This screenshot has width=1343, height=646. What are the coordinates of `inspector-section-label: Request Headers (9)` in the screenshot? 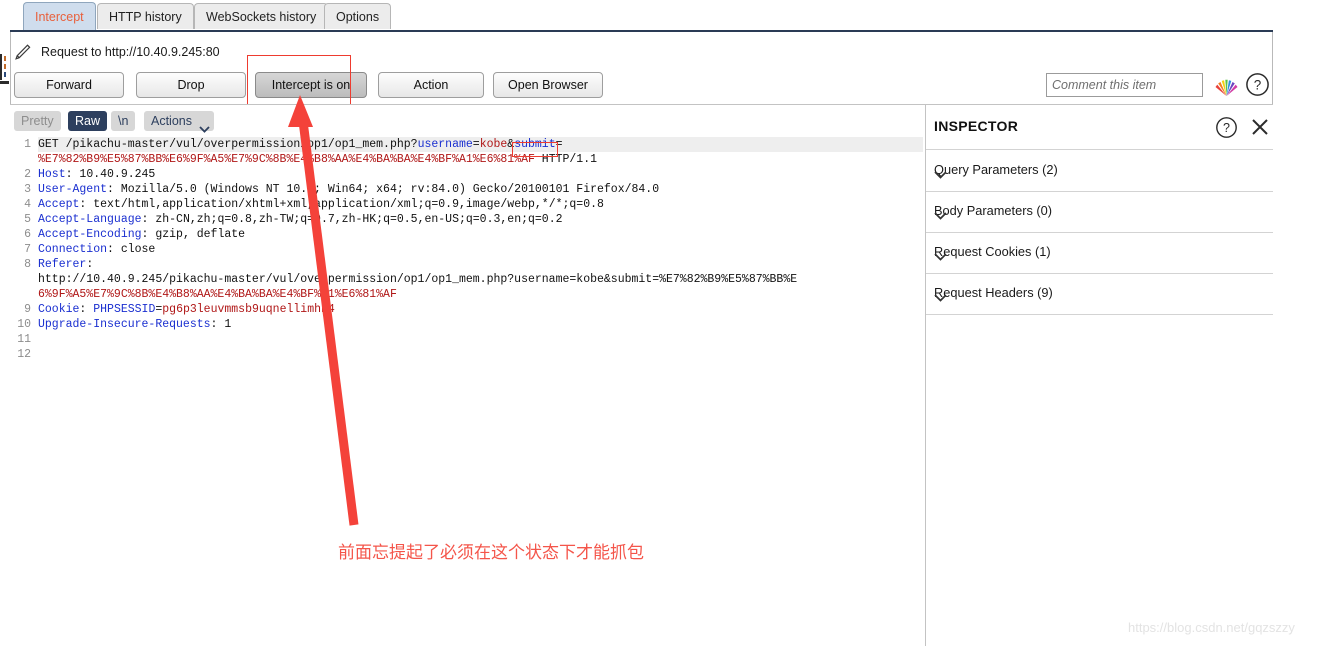 It's located at (993, 292).